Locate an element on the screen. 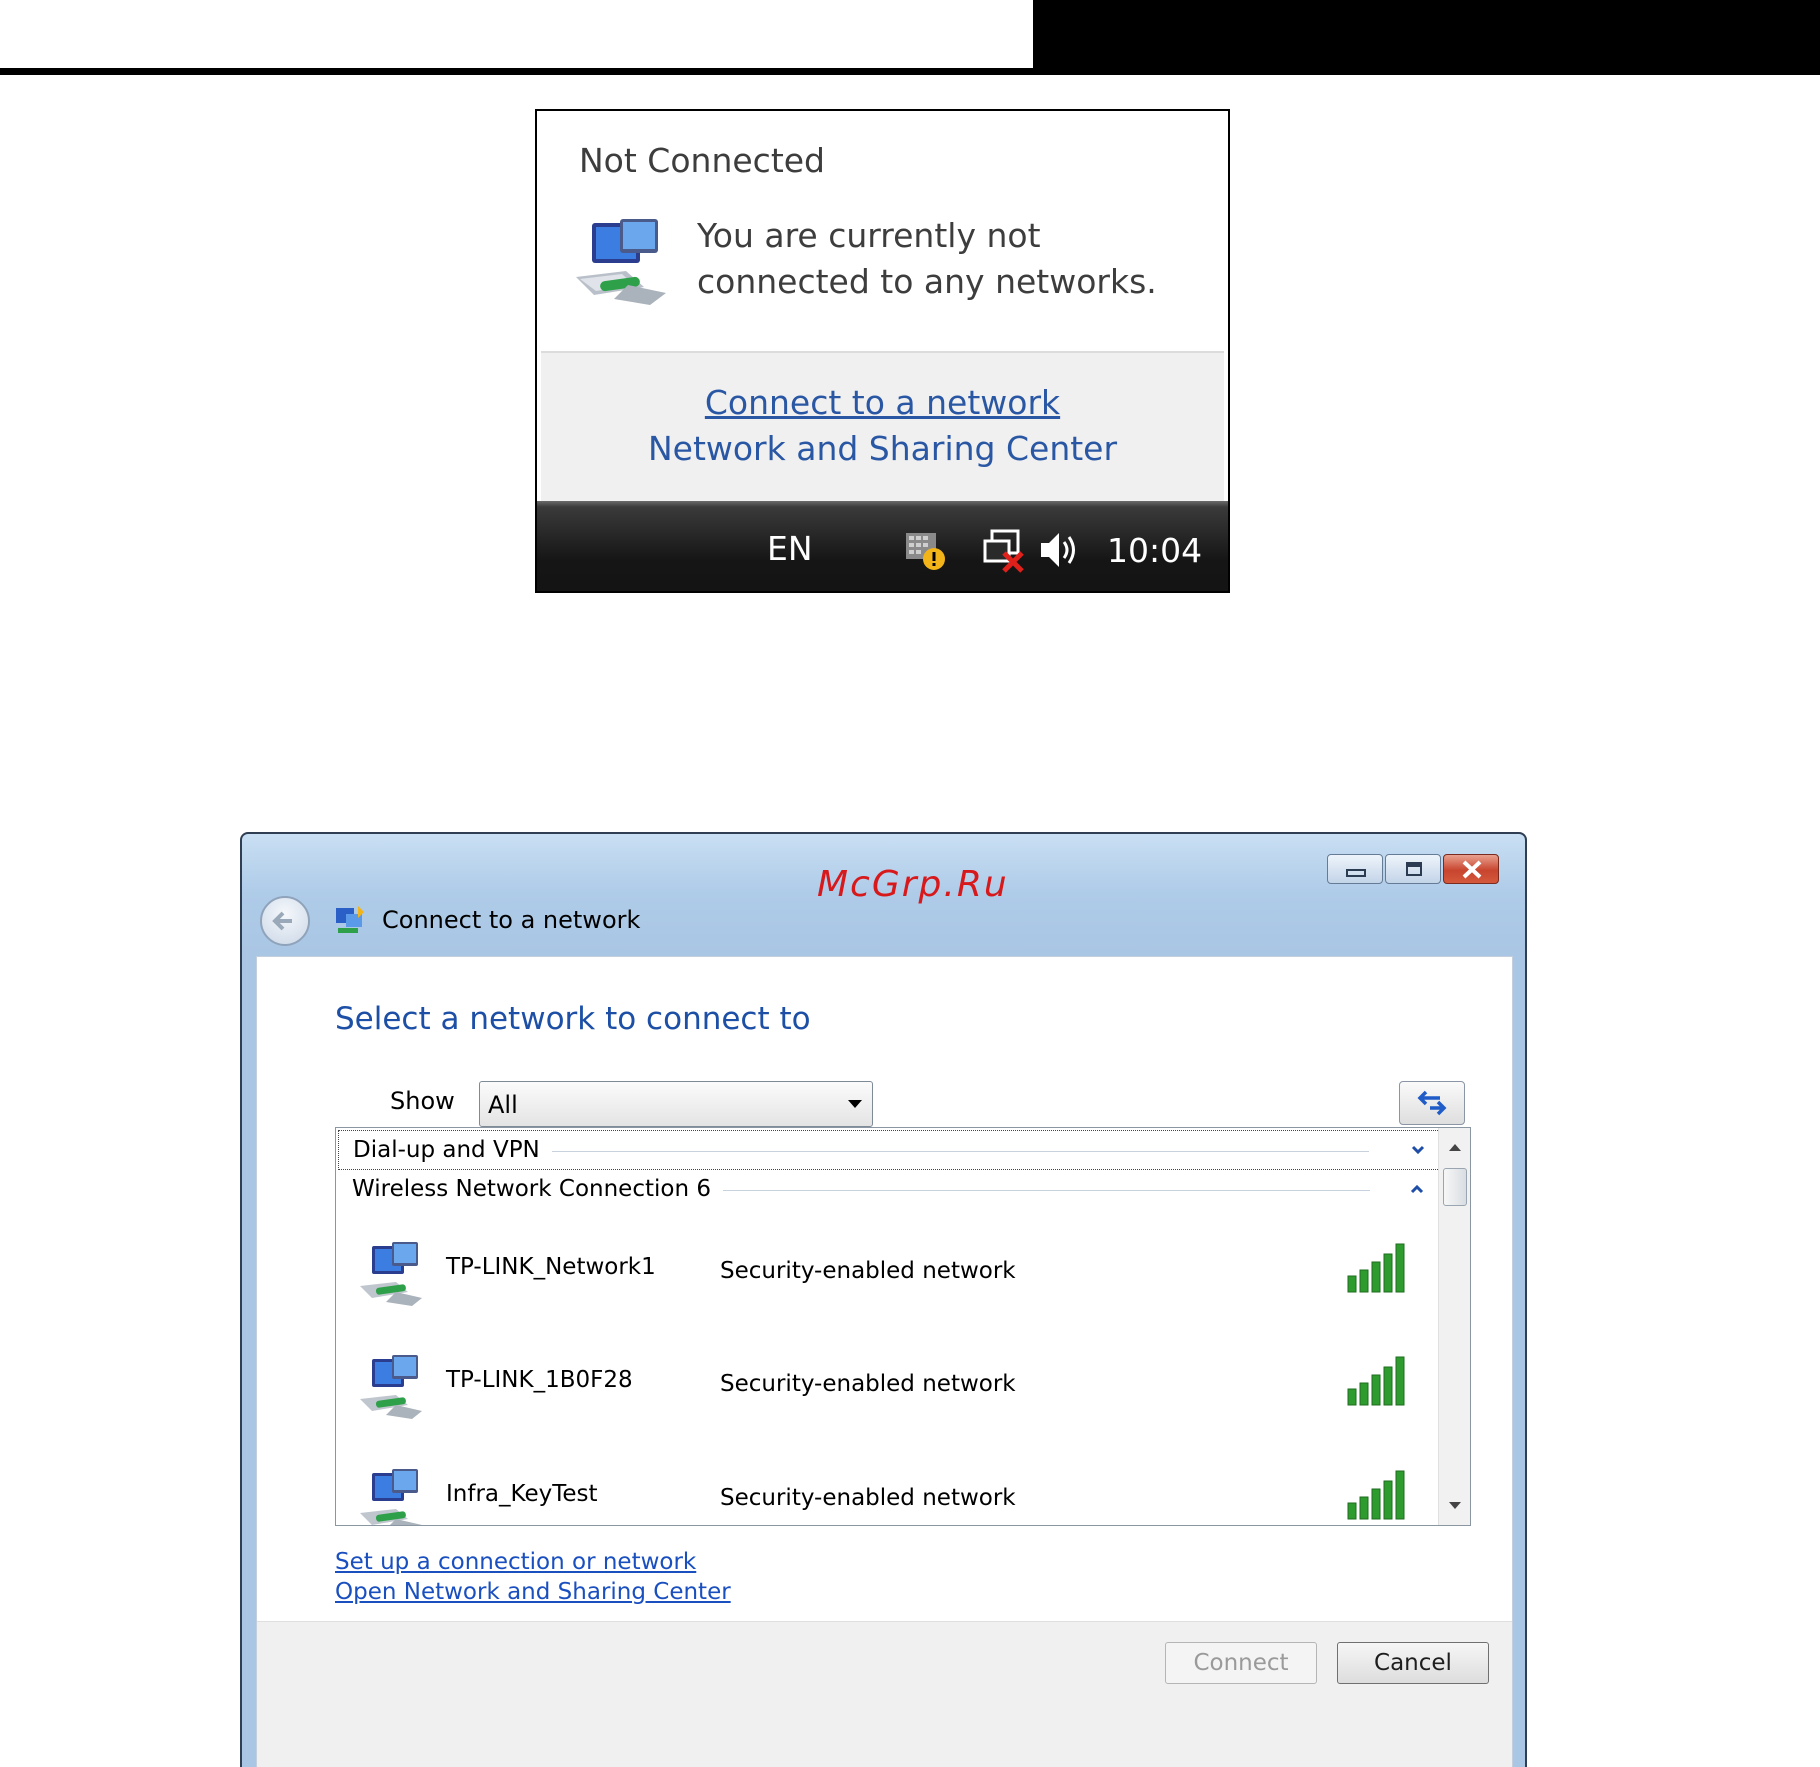  scroll-thumb is located at coordinates (1455, 1187).